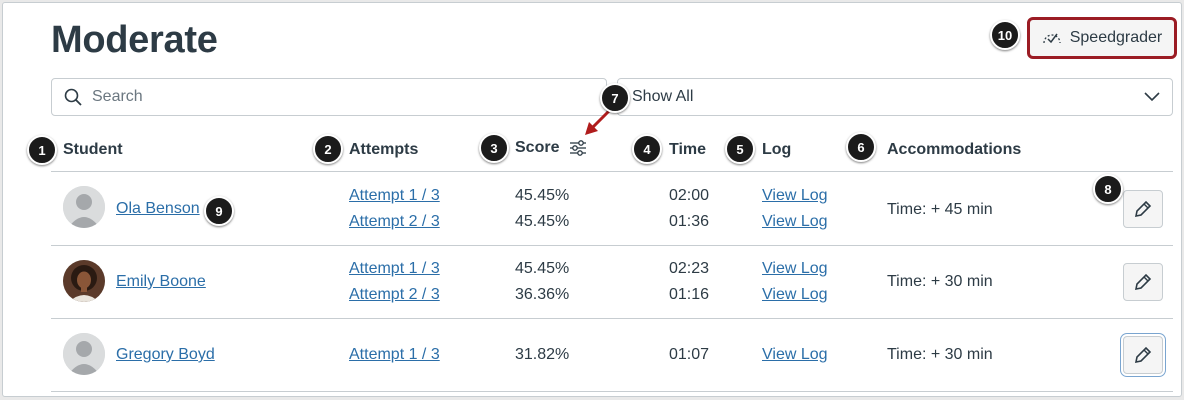  I want to click on column-header-score: Score, so click(551, 148).